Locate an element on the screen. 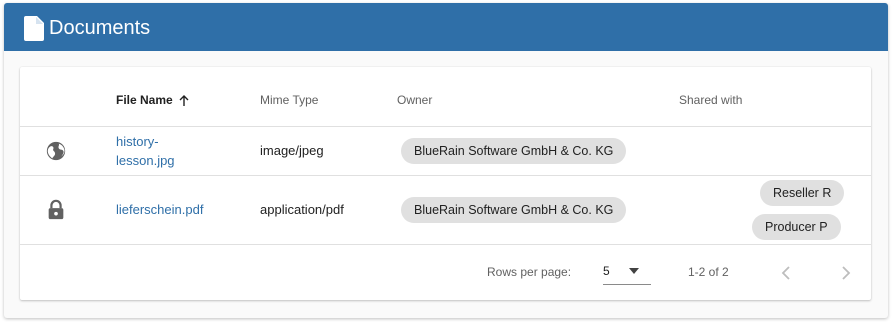 This screenshot has height=322, width=892. document-icon is located at coordinates (34, 28).